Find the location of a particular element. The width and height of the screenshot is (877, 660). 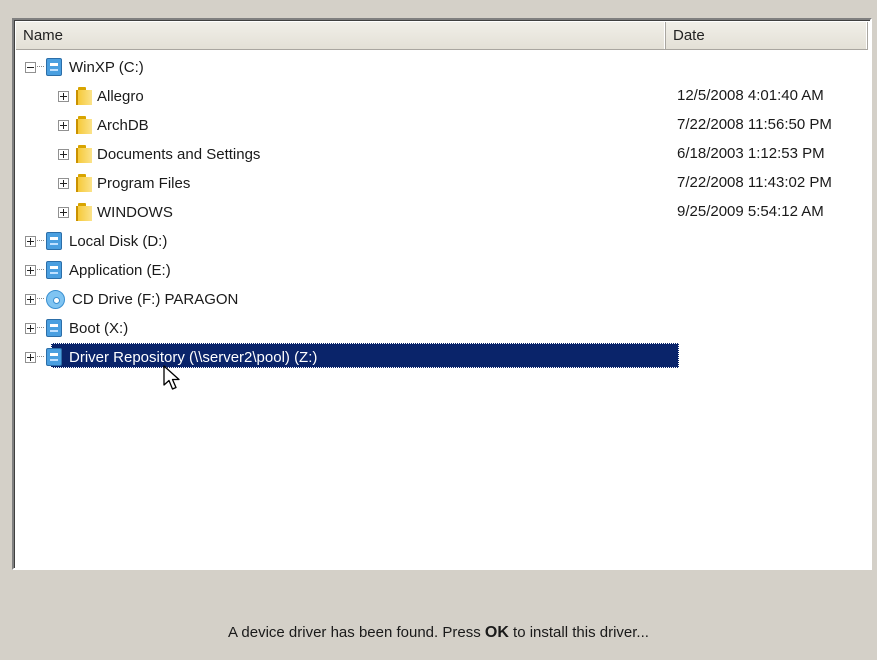

tree-item-label: ArchDB is located at coordinates (123, 125).